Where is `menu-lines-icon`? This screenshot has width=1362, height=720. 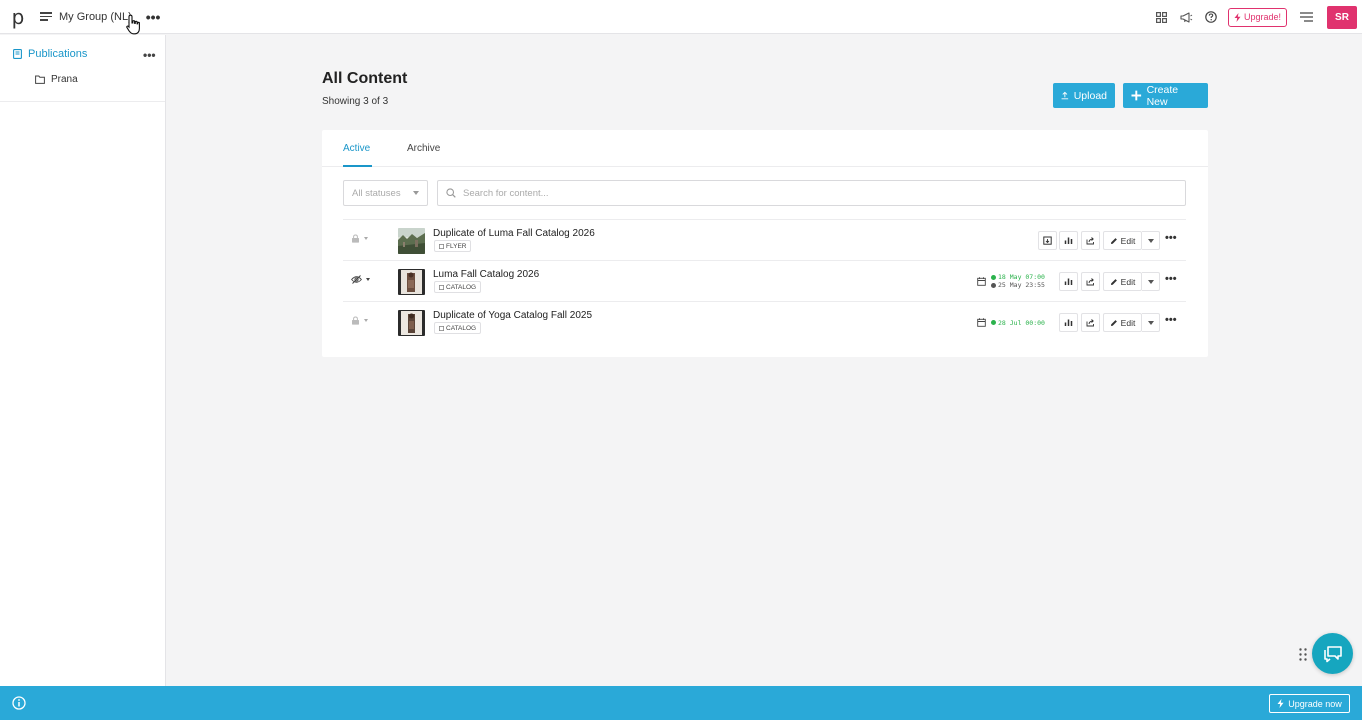 menu-lines-icon is located at coordinates (1306, 17).